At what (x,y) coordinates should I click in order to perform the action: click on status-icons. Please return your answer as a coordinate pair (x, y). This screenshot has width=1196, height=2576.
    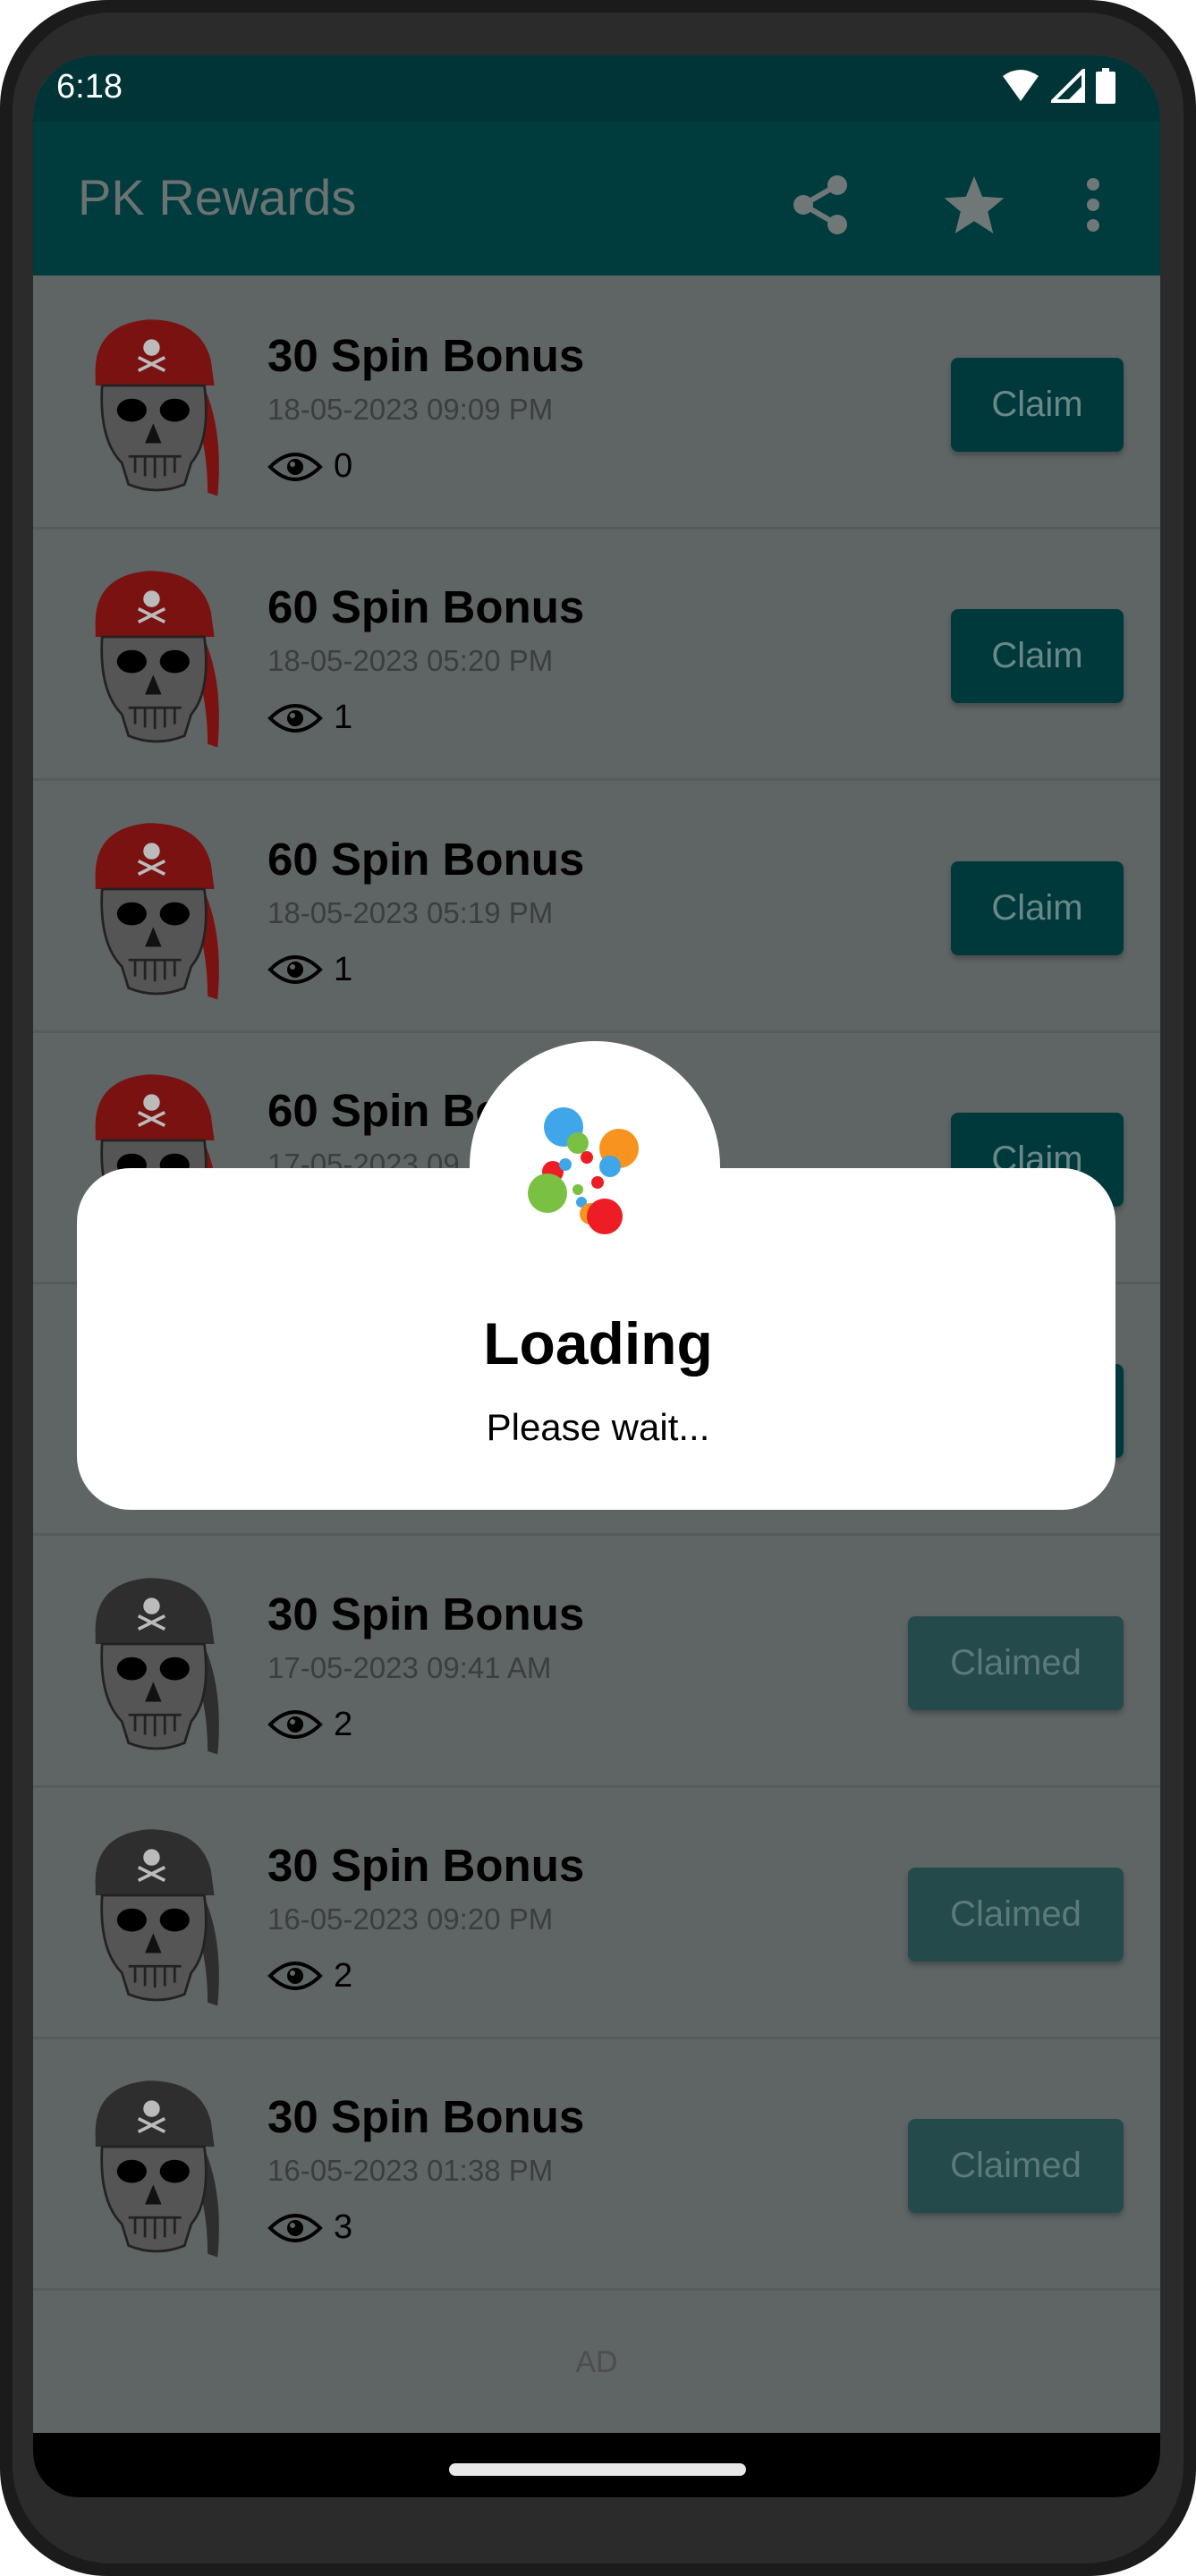
    Looking at the image, I should click on (1058, 86).